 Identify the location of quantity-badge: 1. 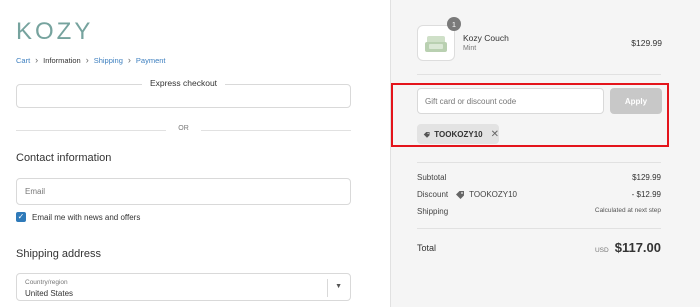
(454, 24).